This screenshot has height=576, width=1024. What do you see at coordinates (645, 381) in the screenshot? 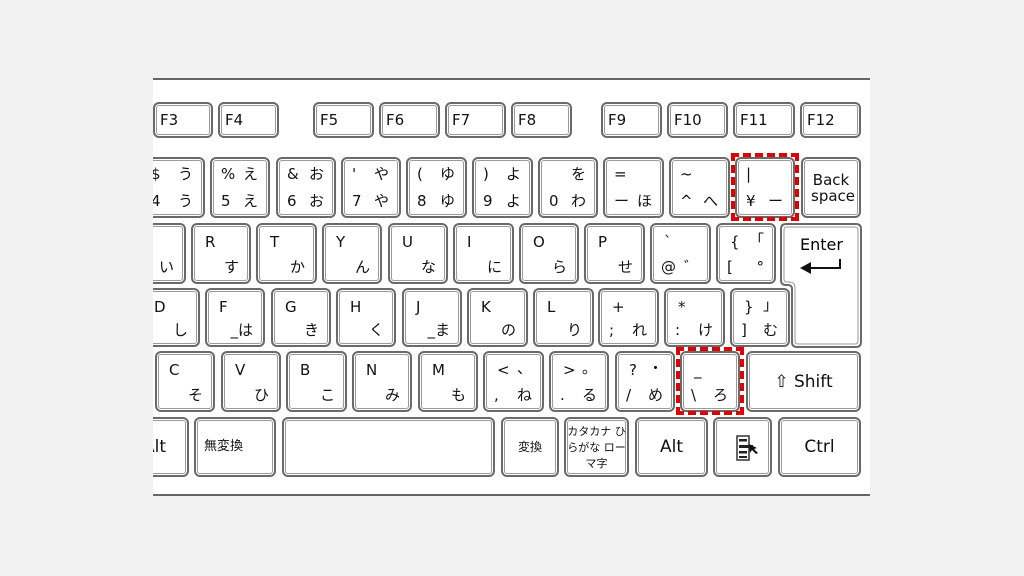
I see `key: ? ・ / め` at bounding box center [645, 381].